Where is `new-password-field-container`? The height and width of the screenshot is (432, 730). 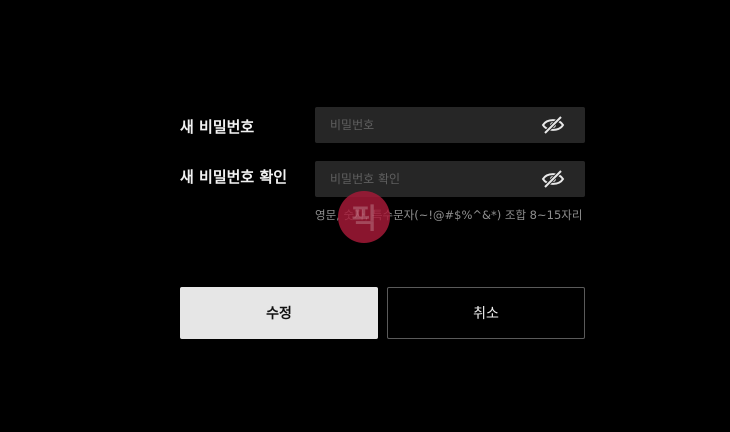
new-password-field-container is located at coordinates (450, 125).